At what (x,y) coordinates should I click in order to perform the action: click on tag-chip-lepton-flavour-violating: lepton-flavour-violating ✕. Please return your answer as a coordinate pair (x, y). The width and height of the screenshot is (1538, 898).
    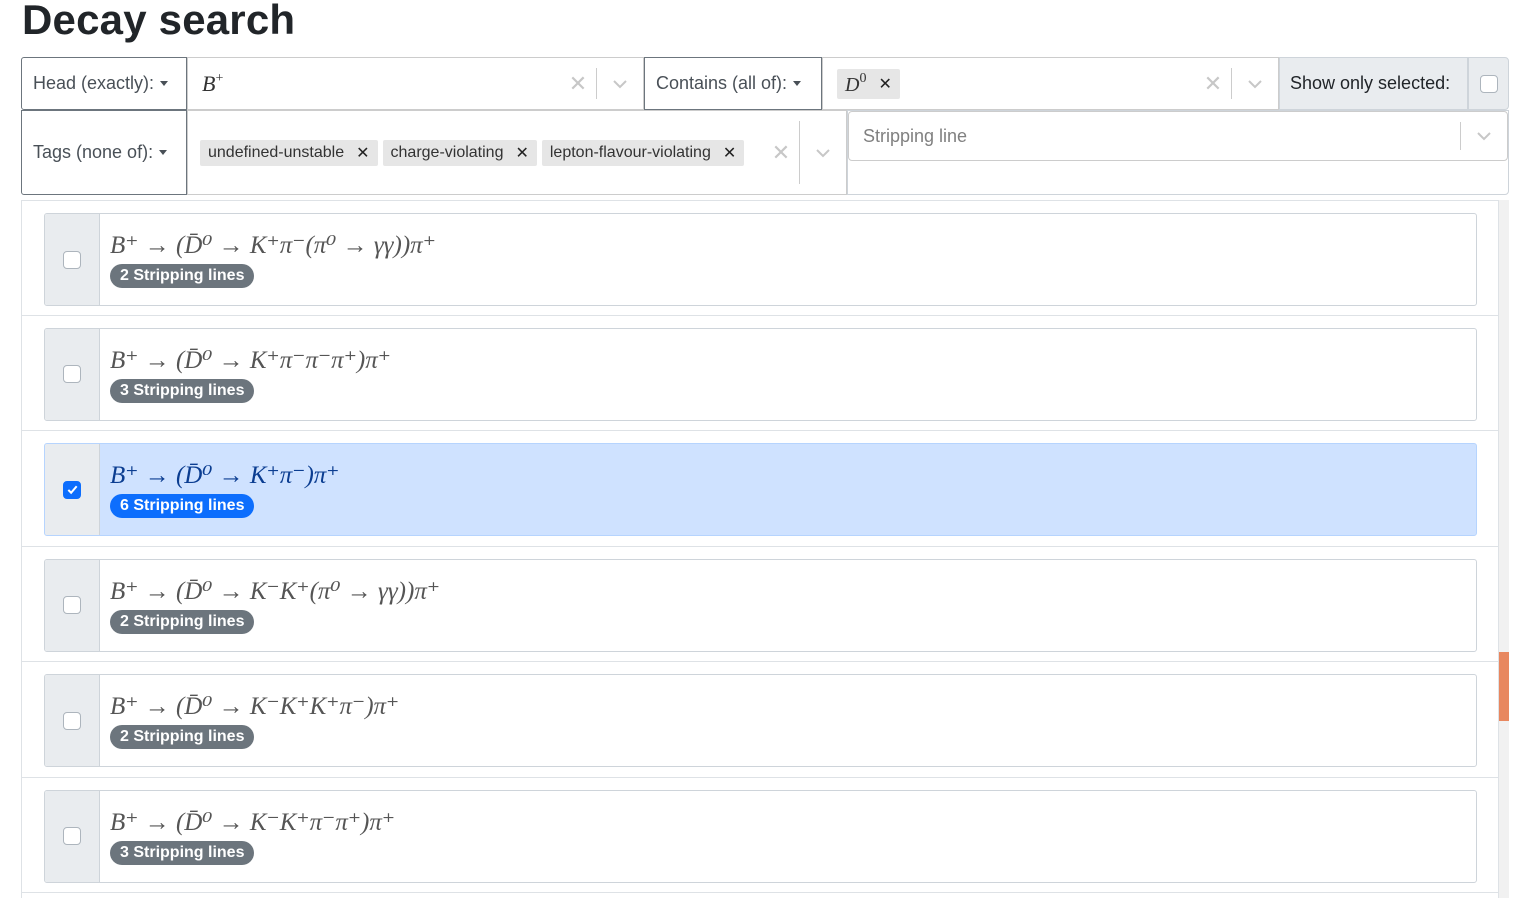
    Looking at the image, I should click on (643, 152).